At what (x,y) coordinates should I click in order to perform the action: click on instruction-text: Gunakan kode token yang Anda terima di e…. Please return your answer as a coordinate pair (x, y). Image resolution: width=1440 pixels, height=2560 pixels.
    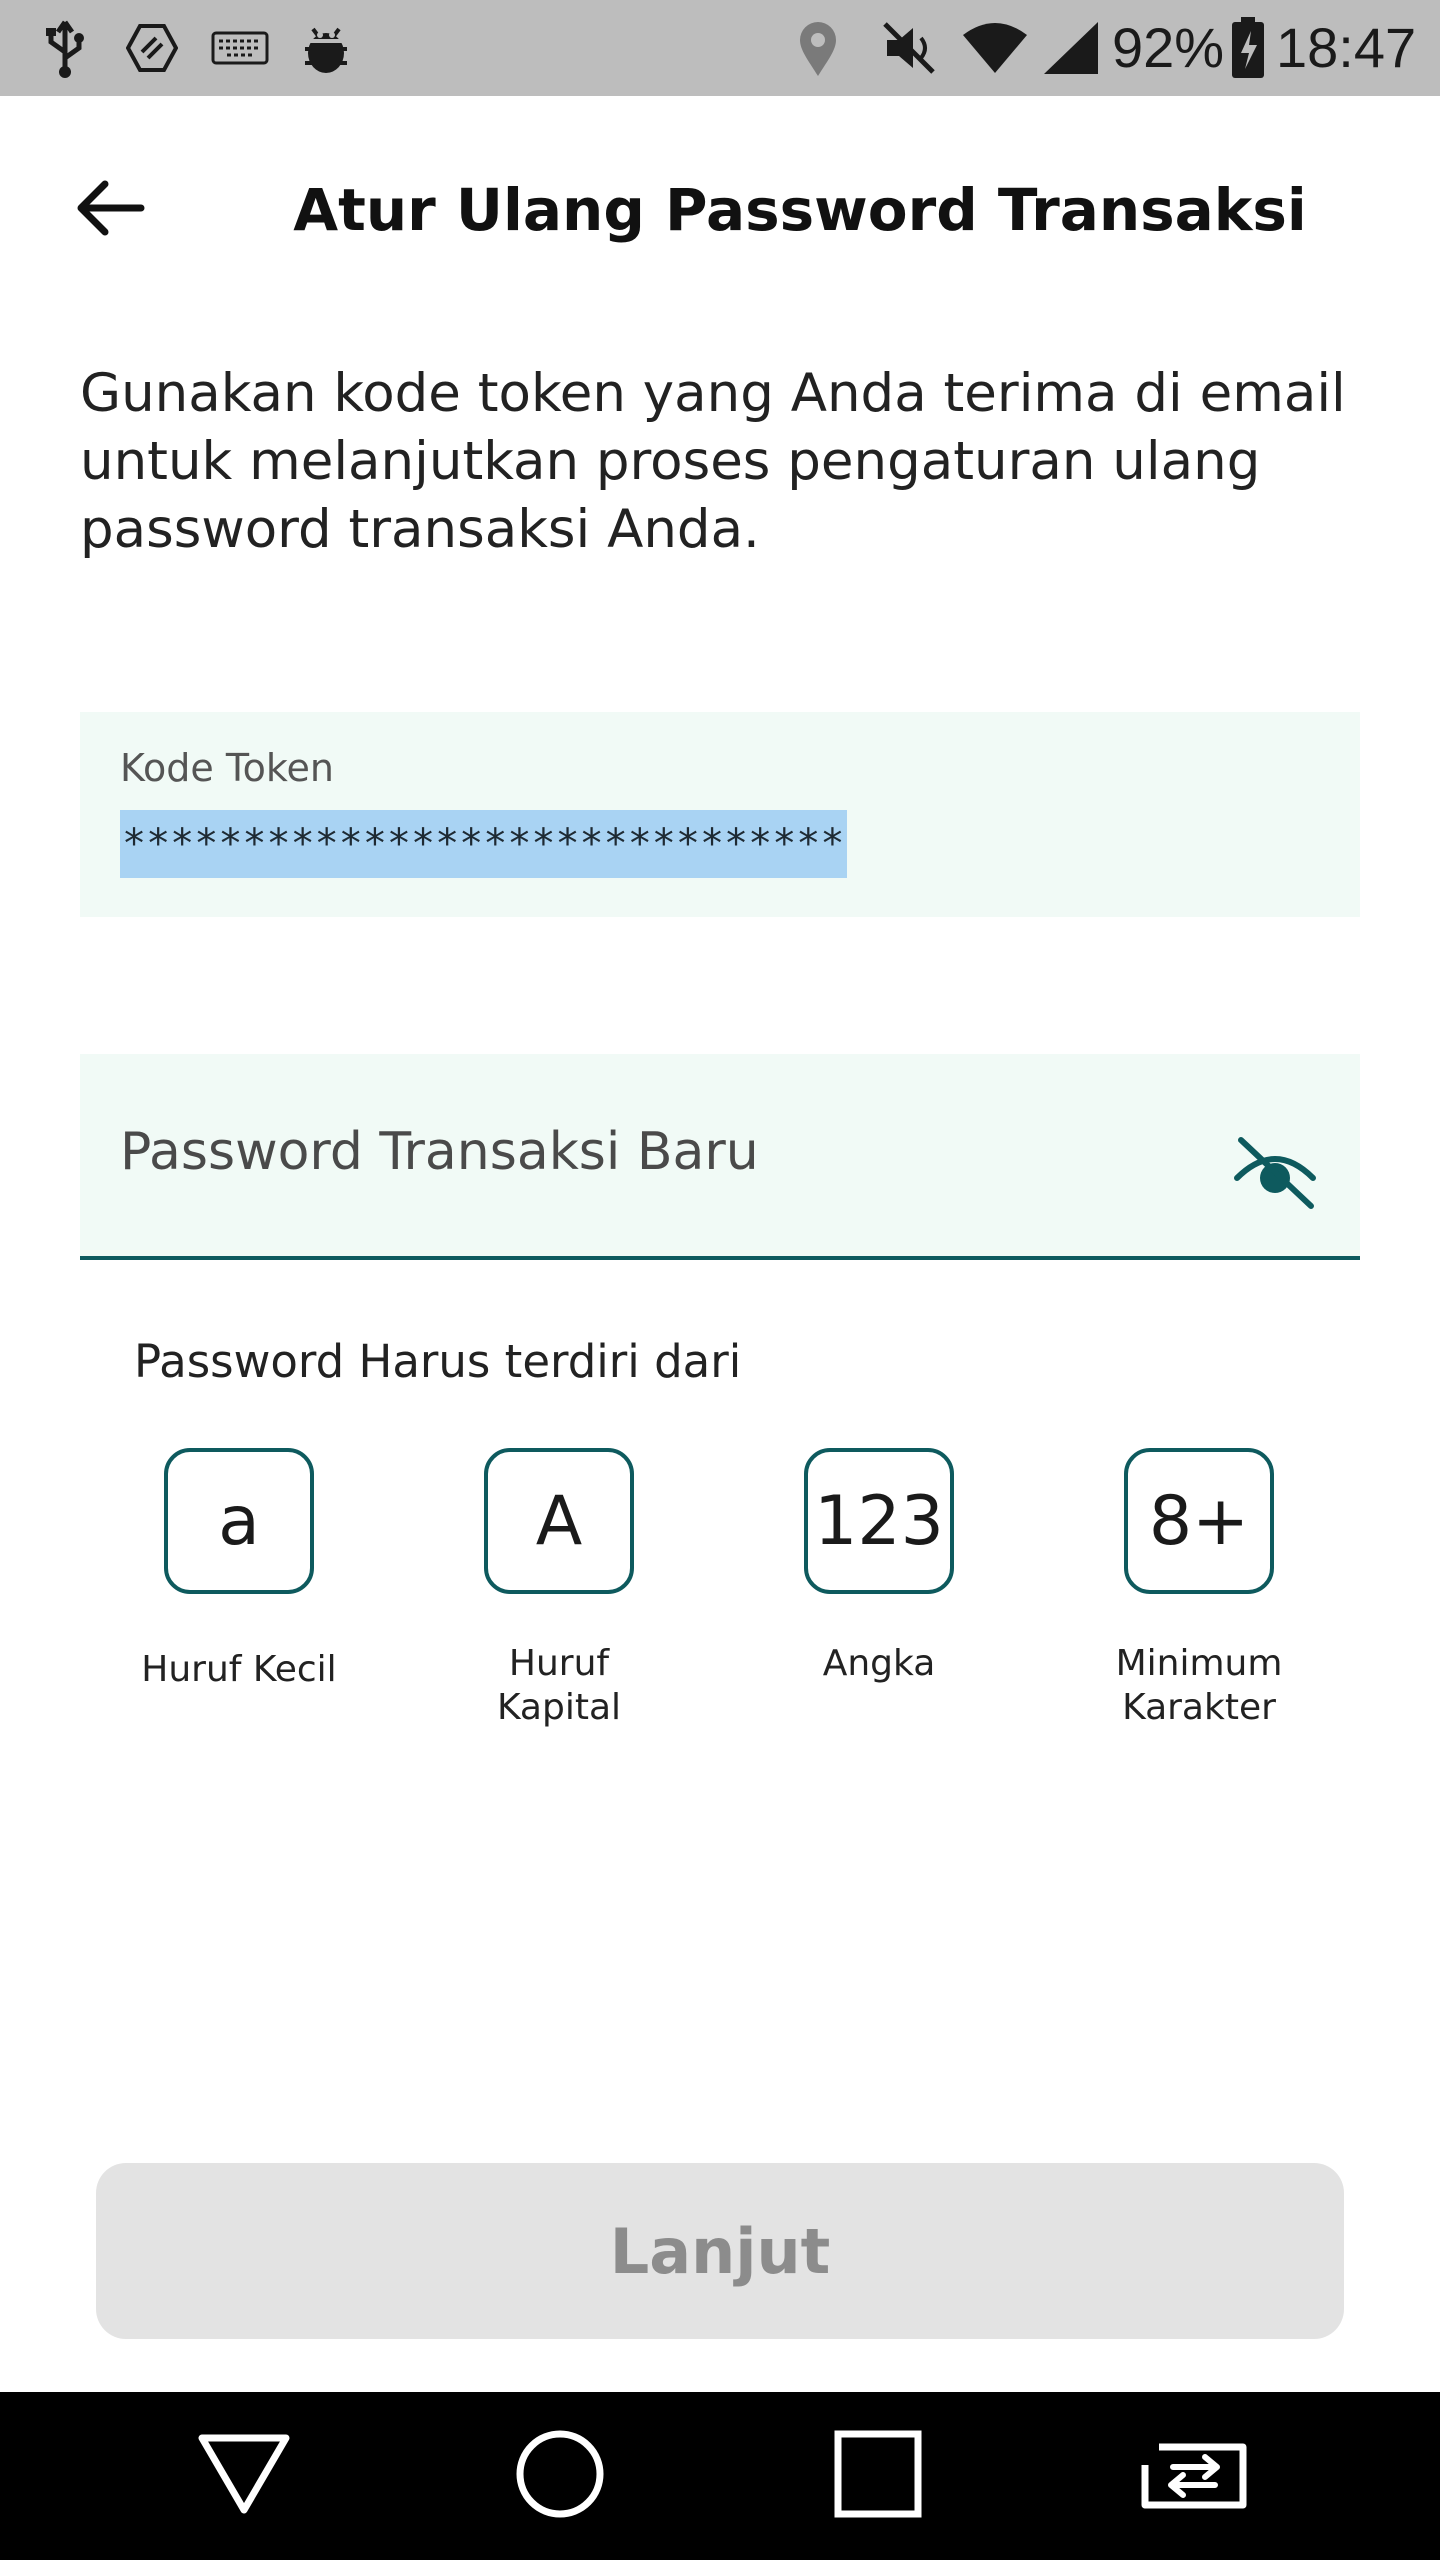
    Looking at the image, I should click on (713, 461).